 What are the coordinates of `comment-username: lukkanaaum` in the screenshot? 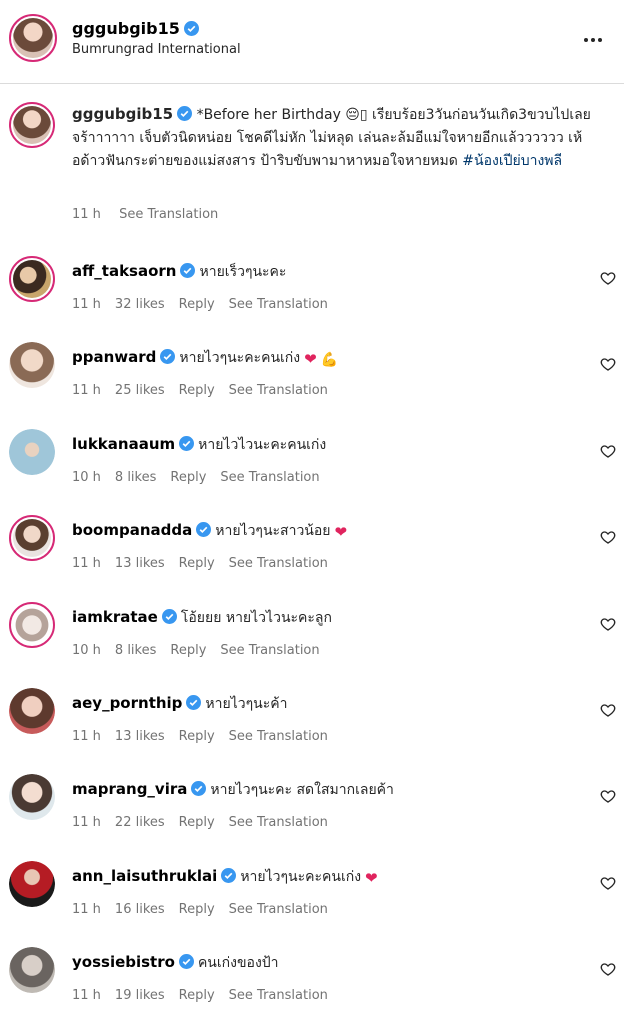 It's located at (123, 444).